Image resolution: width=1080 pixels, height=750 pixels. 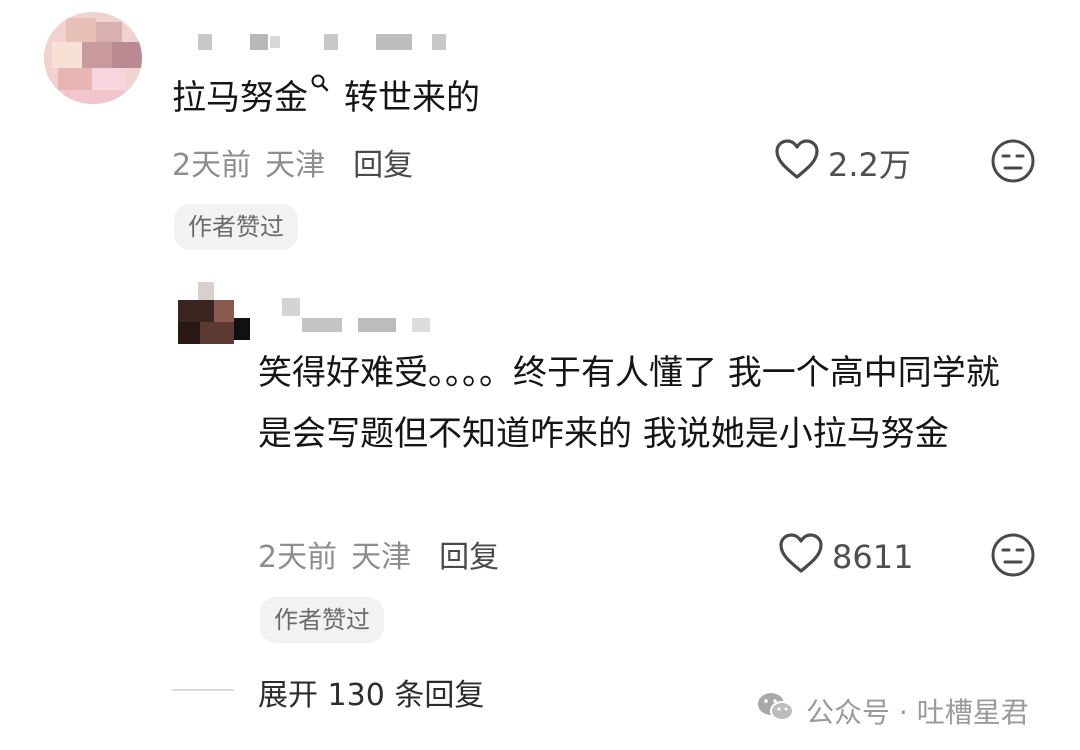 I want to click on comment-reply-button: 回复, so click(x=383, y=165).